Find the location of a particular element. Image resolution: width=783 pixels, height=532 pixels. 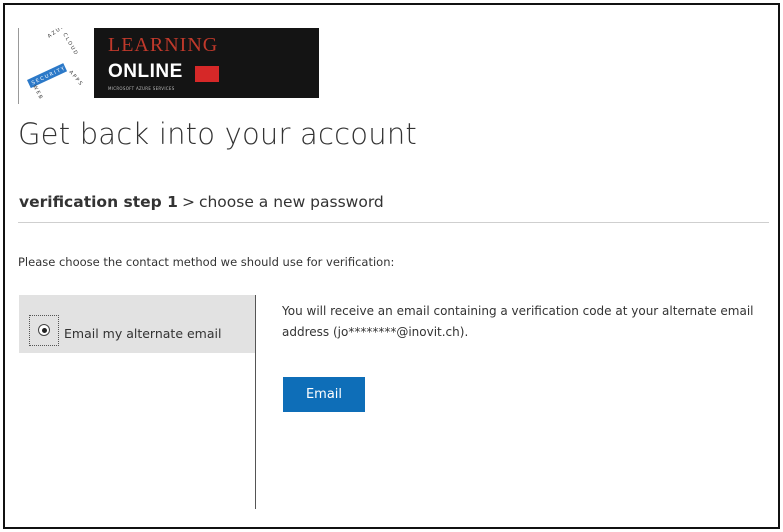

email-button: Email is located at coordinates (324, 394).